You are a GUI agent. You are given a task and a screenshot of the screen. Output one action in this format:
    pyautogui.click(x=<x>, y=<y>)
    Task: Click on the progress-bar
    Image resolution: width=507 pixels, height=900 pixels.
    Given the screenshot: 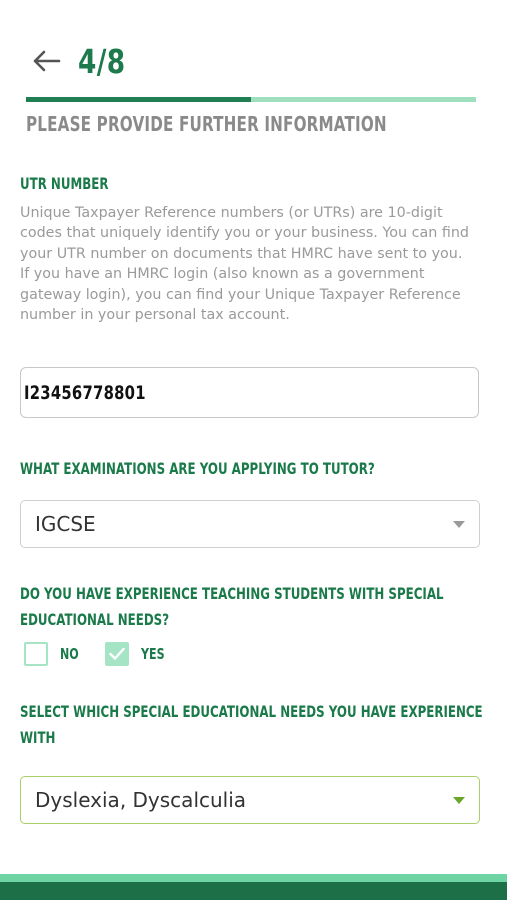 What is the action you would take?
    pyautogui.click(x=251, y=99)
    